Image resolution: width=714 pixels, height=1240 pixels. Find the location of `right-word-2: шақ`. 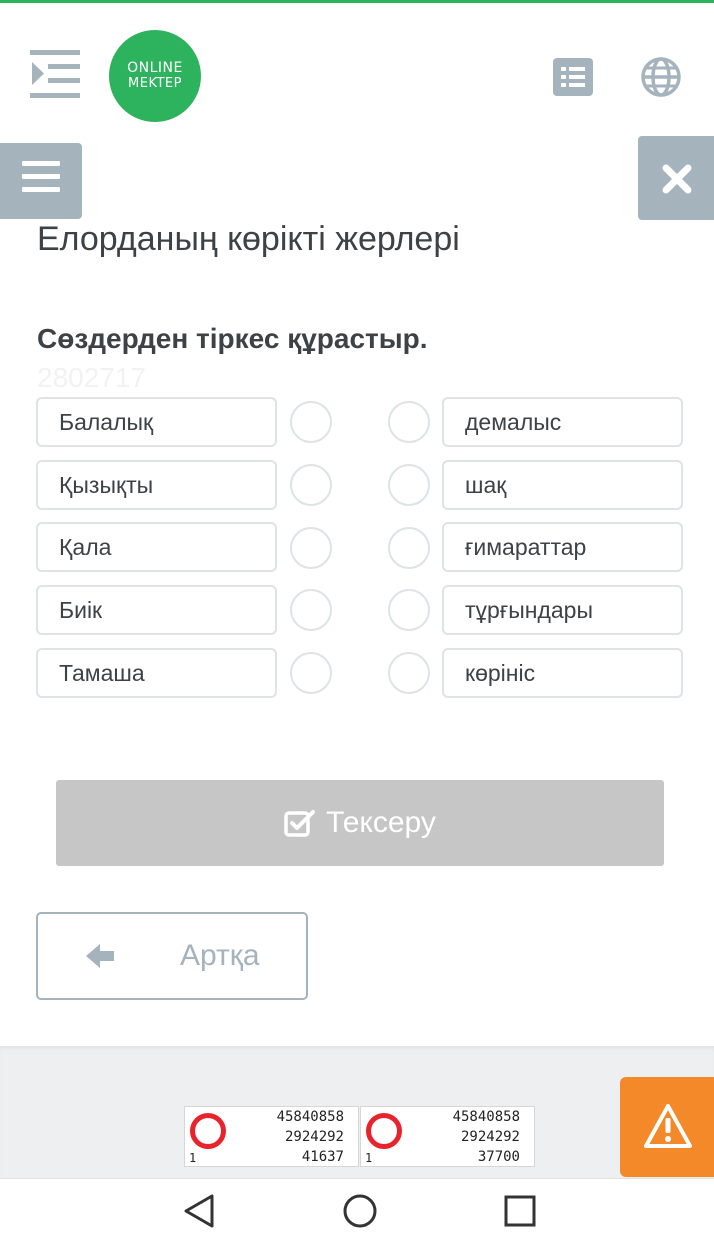

right-word-2: шақ is located at coordinates (562, 485).